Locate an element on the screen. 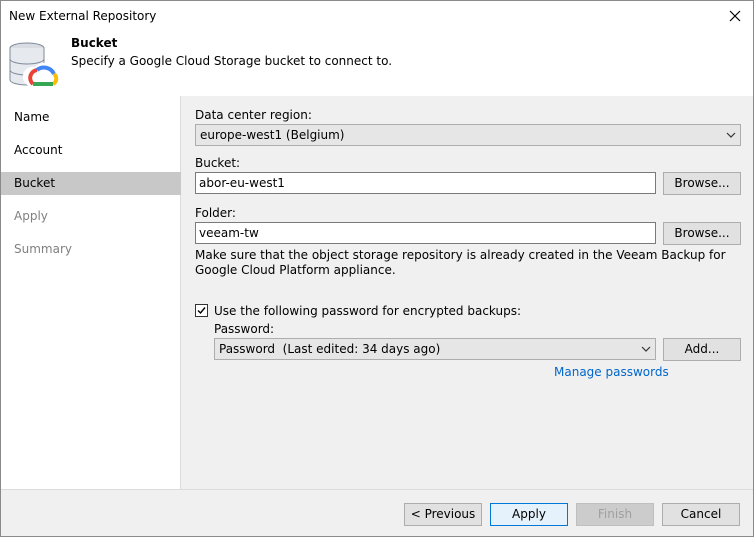 This screenshot has width=754, height=537. folder-label: Folder: is located at coordinates (215, 213).